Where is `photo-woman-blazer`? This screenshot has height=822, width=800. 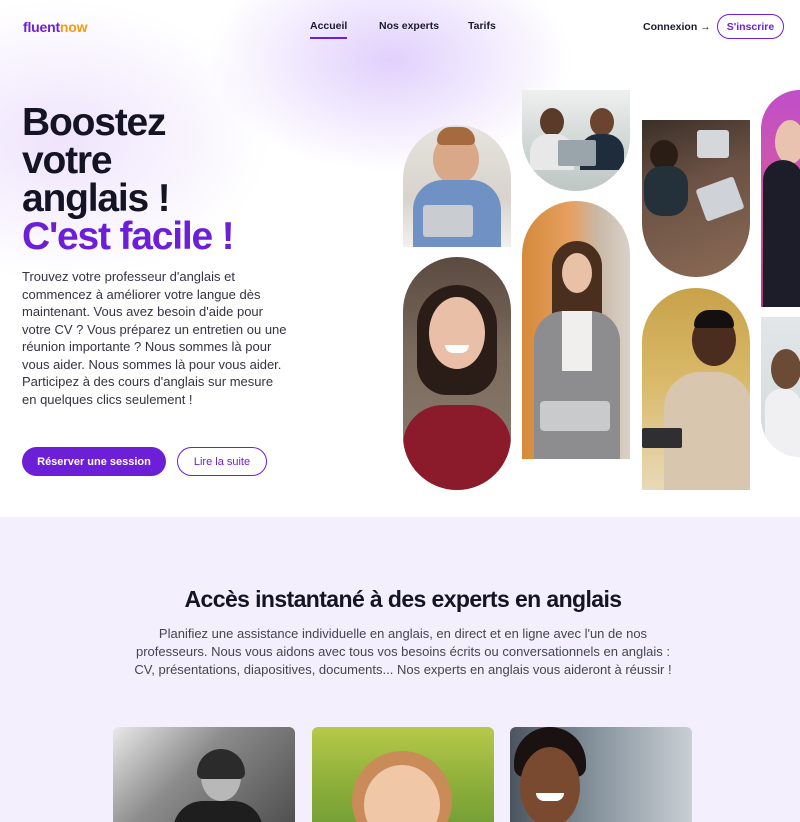 photo-woman-blazer is located at coordinates (576, 330).